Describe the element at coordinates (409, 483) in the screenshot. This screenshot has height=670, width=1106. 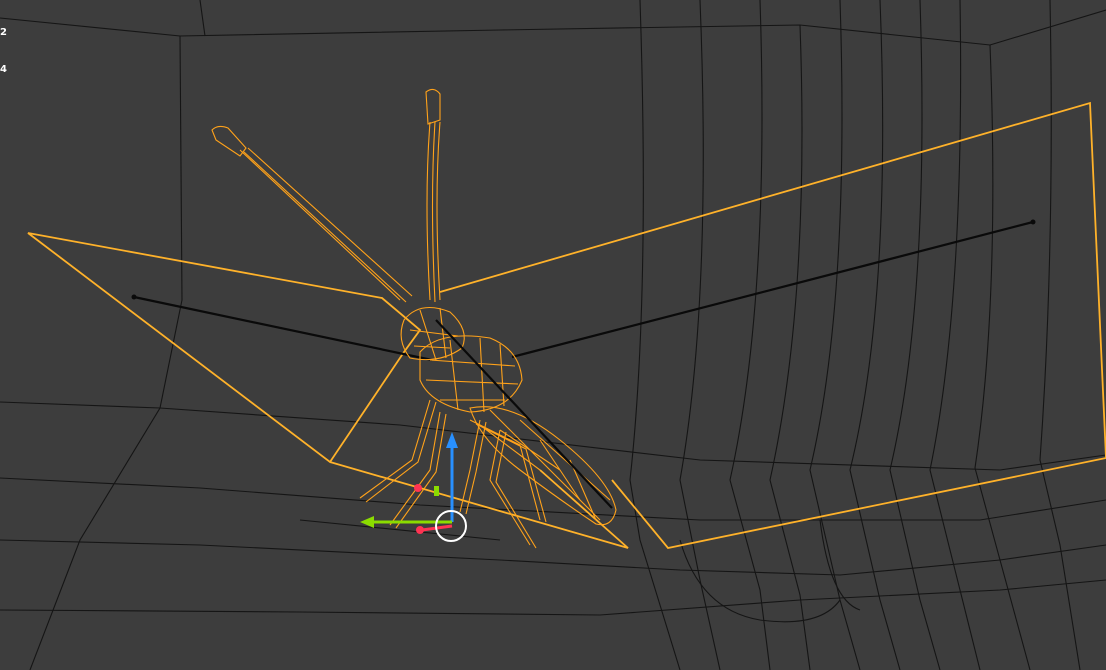
I see `transform-gizmo-icon` at that location.